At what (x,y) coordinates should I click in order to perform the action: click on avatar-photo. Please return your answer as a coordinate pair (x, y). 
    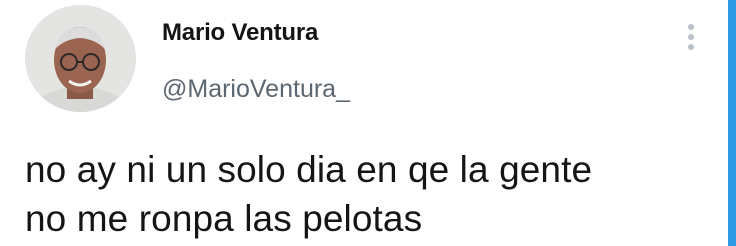
    Looking at the image, I should click on (80, 58).